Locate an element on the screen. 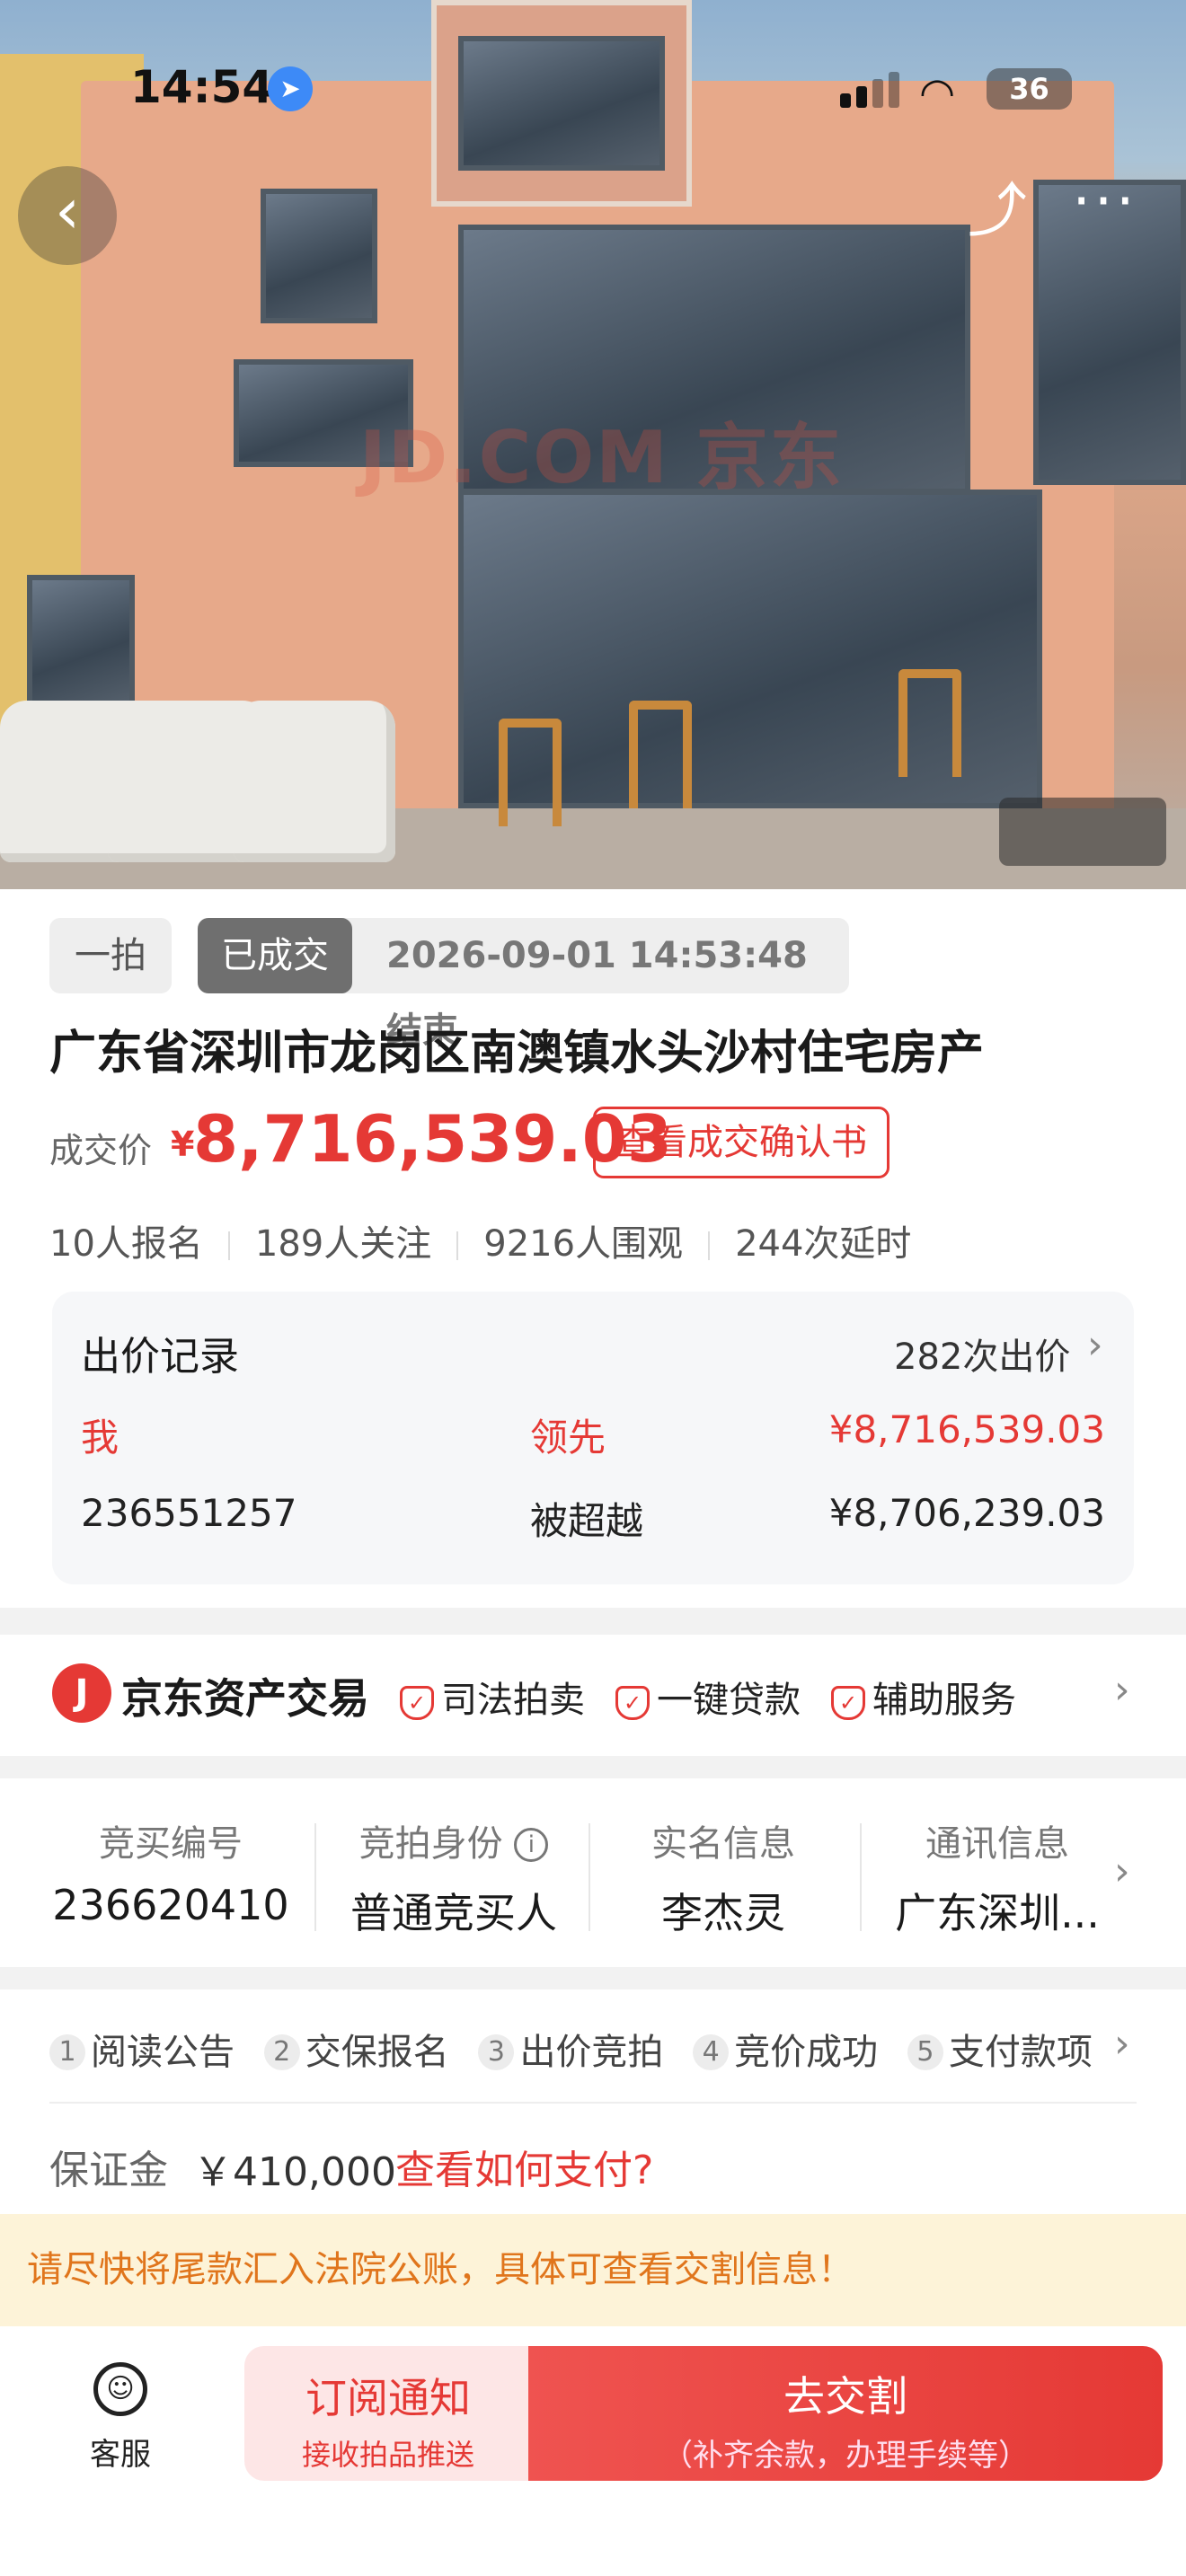  auction-steps: 1 阅读公告 2 交保报名 3 出价竞拍 4 竞价成功 5 支付款项 is located at coordinates (575, 2049).